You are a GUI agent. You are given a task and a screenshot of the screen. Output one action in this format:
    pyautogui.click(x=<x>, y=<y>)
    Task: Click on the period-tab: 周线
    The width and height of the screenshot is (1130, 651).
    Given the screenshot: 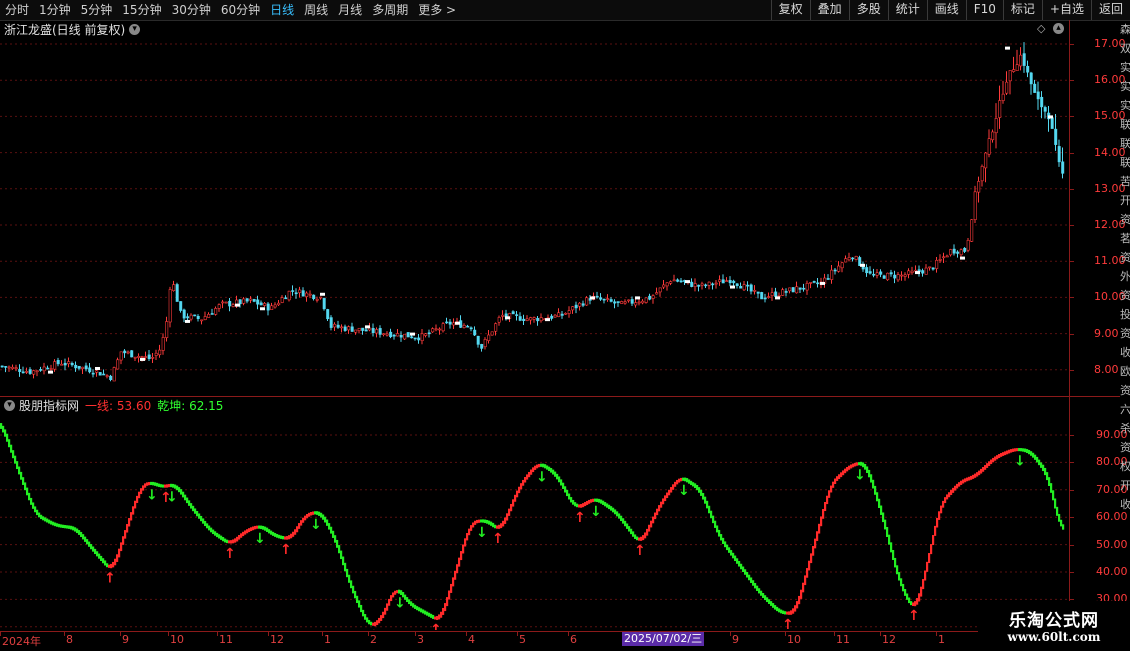 What is the action you would take?
    pyautogui.click(x=316, y=10)
    